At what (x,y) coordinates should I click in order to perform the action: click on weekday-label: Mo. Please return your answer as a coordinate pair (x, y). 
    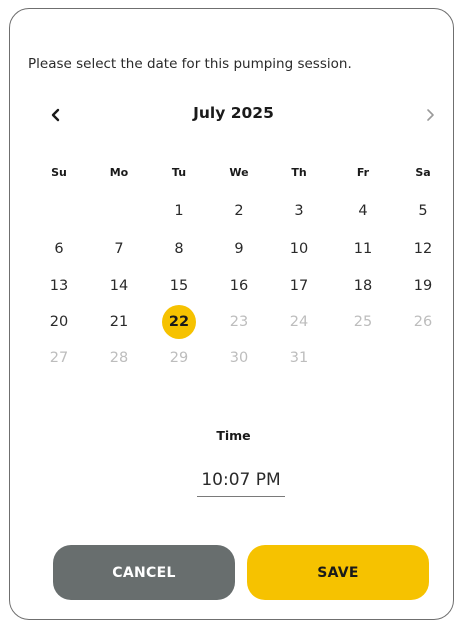
    Looking at the image, I should click on (119, 172).